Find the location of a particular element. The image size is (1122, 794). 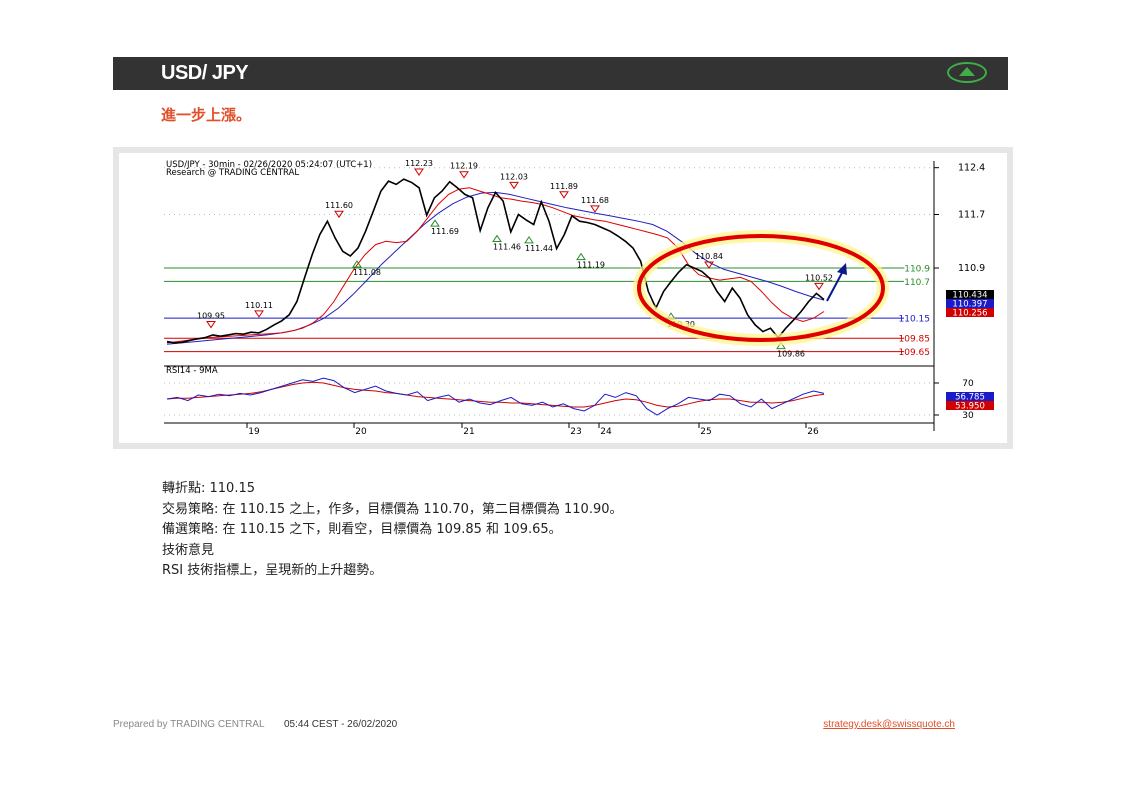

peak-label-8: 110.11 is located at coordinates (259, 305).